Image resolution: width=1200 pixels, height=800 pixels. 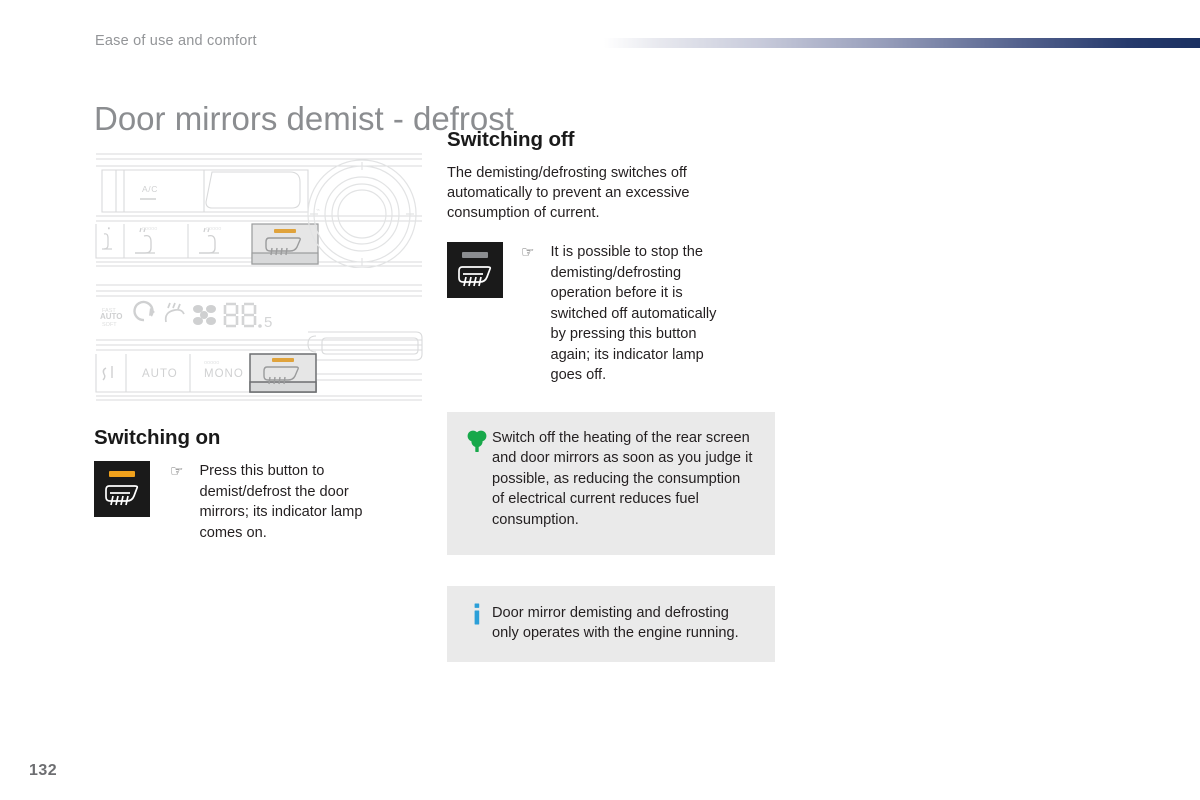 What do you see at coordinates (477, 440) in the screenshot?
I see `tree-icon` at bounding box center [477, 440].